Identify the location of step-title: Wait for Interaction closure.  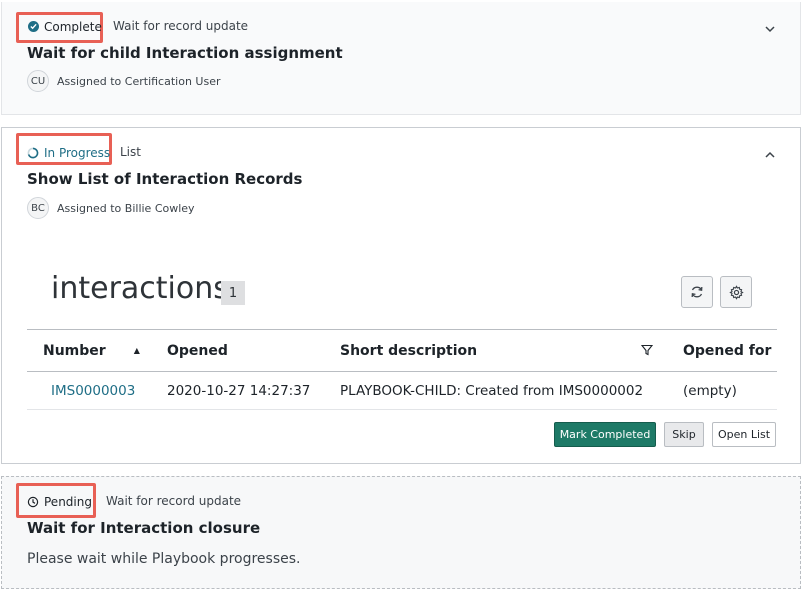
(144, 528).